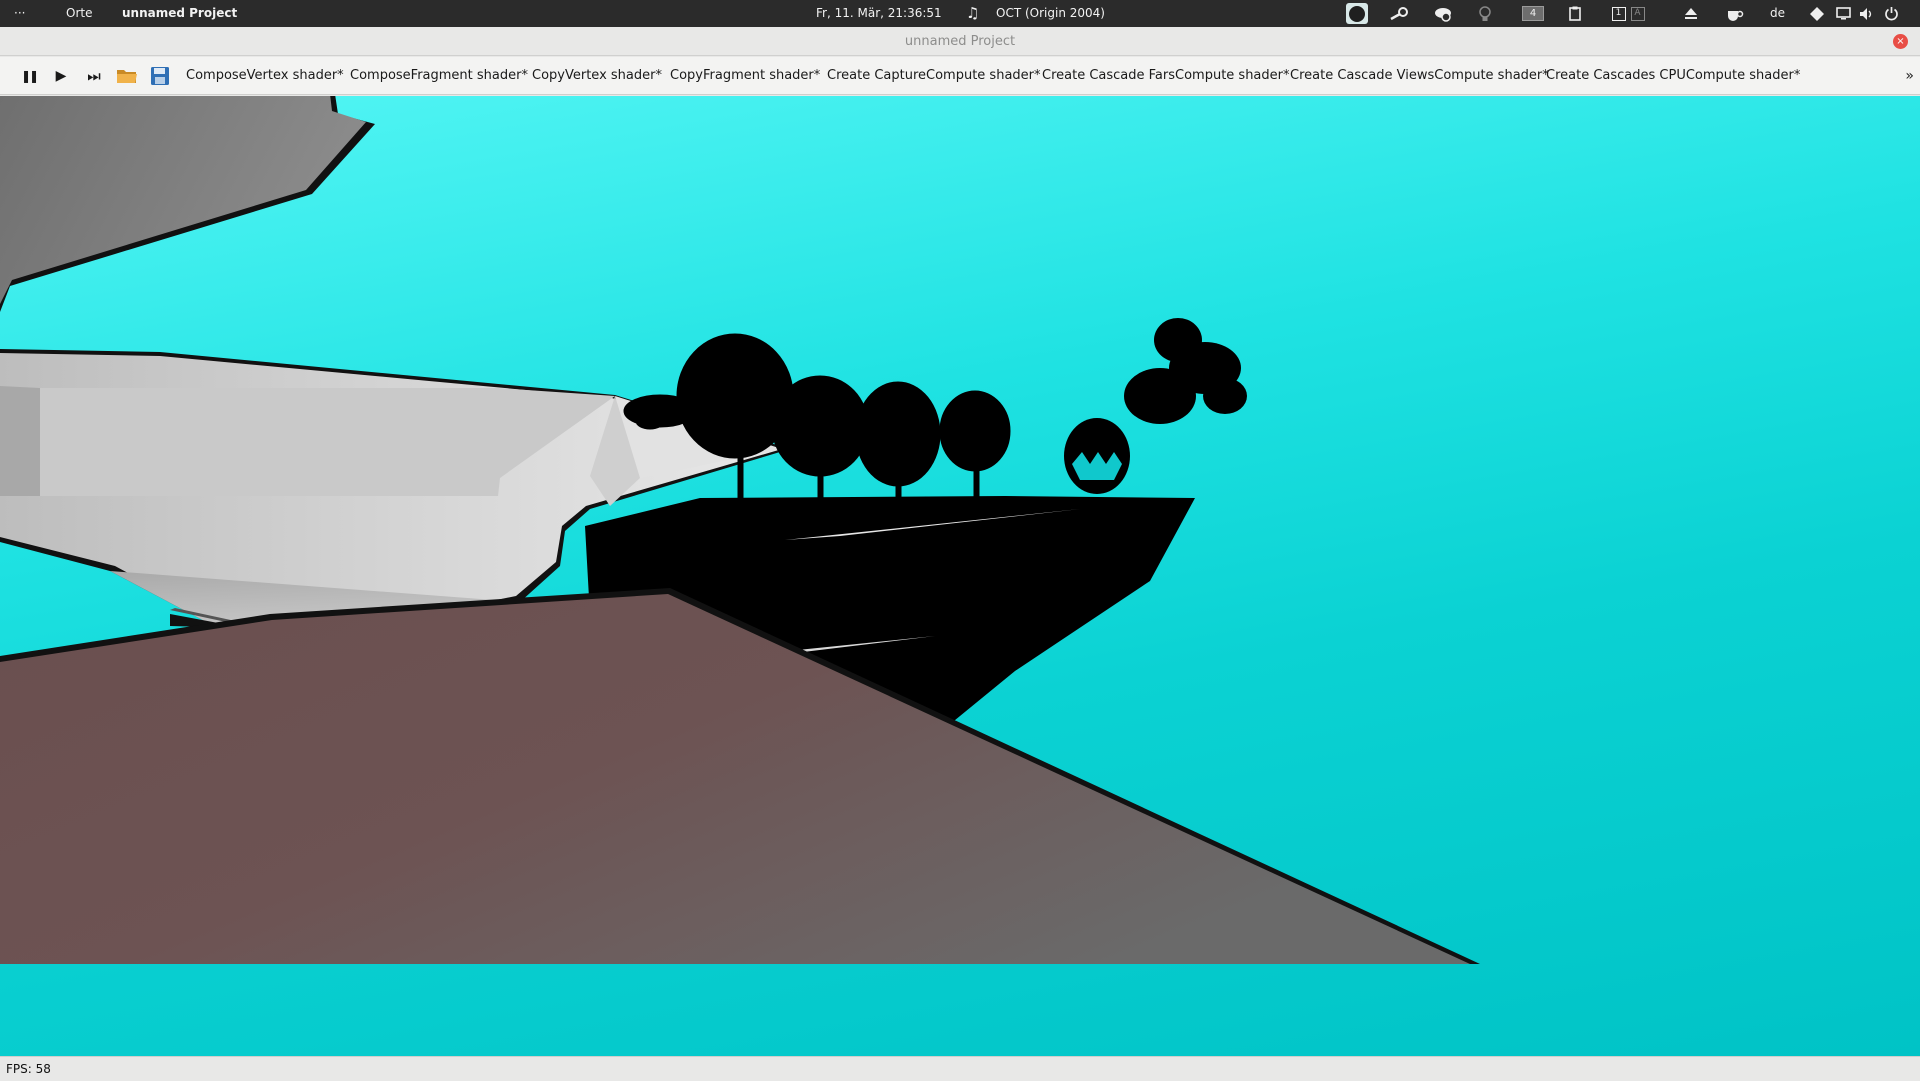  Describe the element at coordinates (187, 204) in the screenshot. I see `upper-rock` at that location.